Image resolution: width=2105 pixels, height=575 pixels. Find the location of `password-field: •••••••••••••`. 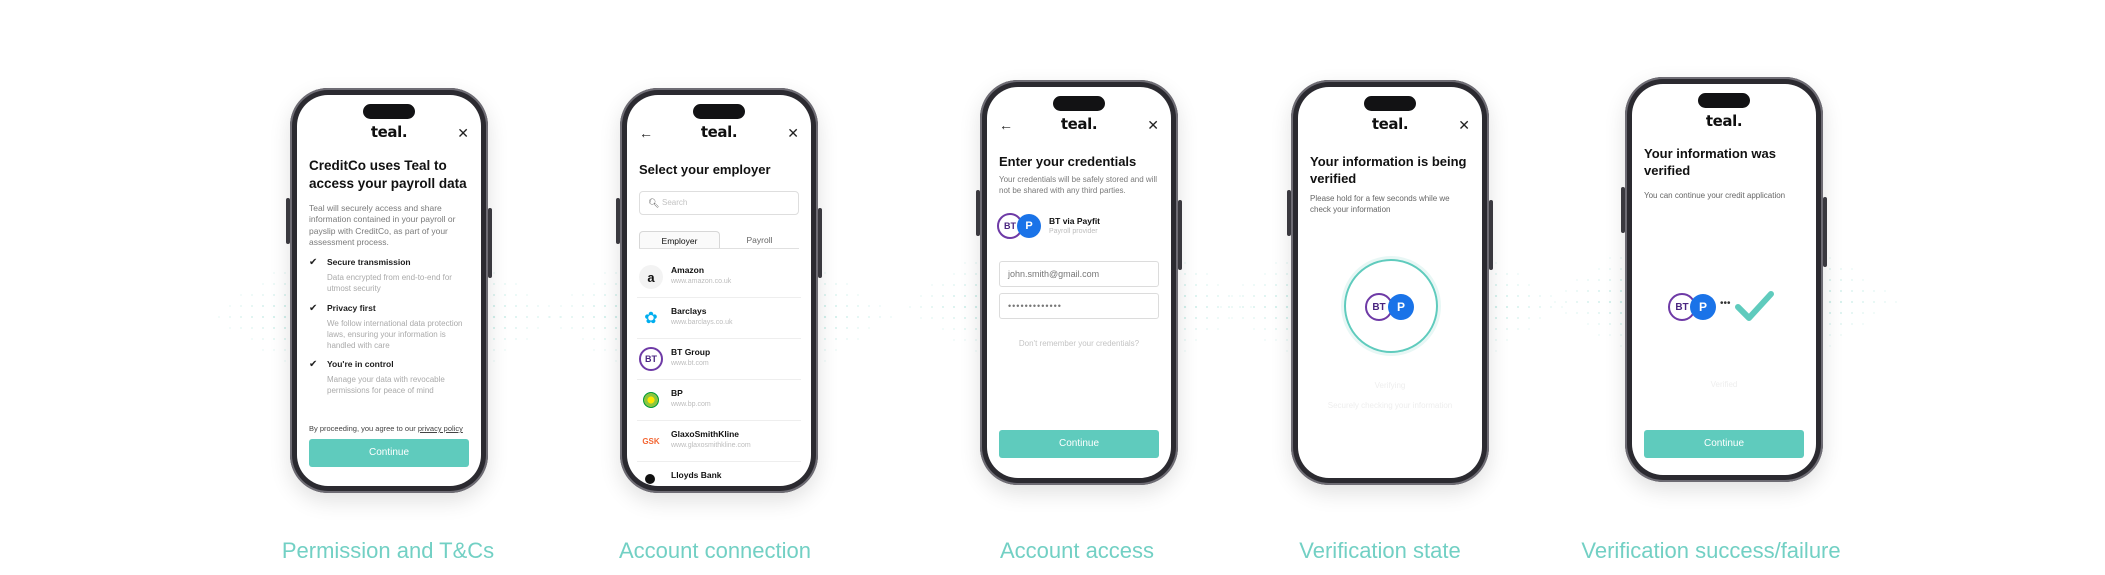

password-field: ••••••••••••• is located at coordinates (1079, 306).